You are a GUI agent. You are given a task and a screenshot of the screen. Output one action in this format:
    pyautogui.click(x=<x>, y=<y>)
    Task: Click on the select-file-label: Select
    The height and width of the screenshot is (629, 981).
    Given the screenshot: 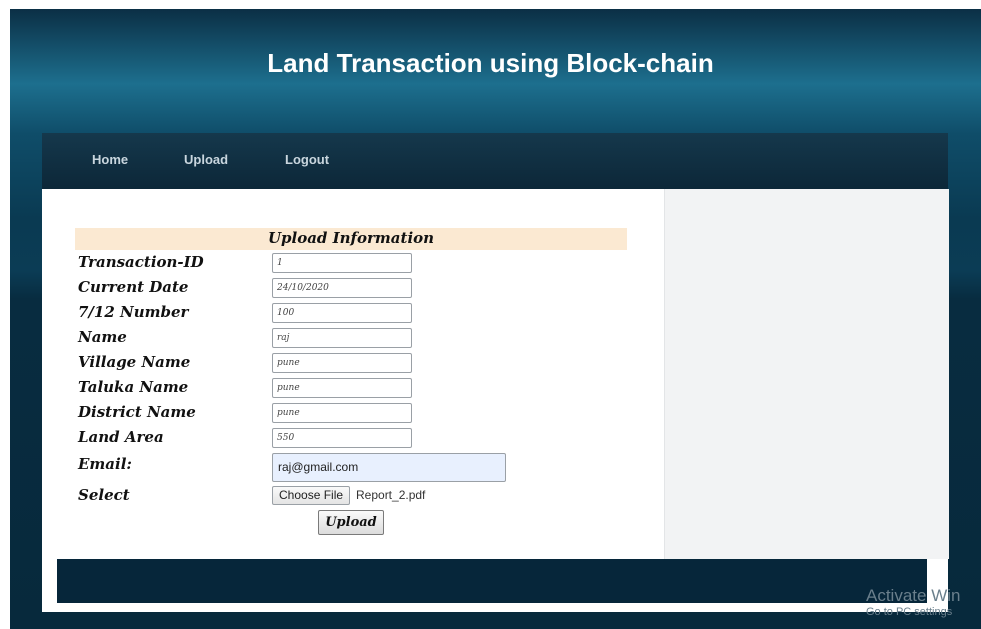 What is the action you would take?
    pyautogui.click(x=104, y=495)
    